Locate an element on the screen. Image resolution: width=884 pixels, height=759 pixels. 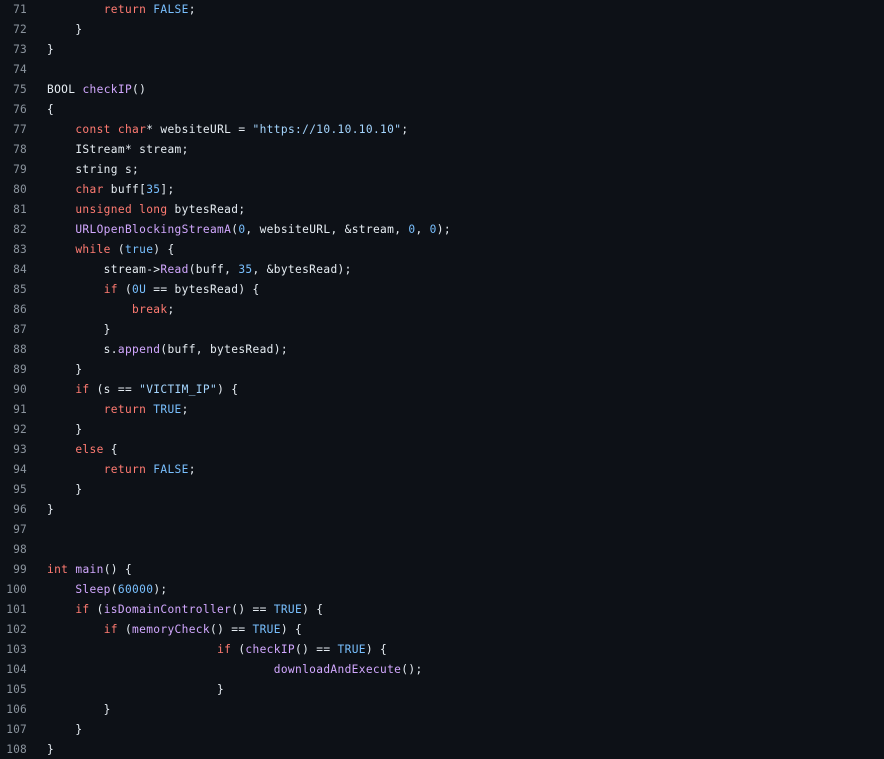
line-code: return FALSE; is located at coordinates (111, 9).